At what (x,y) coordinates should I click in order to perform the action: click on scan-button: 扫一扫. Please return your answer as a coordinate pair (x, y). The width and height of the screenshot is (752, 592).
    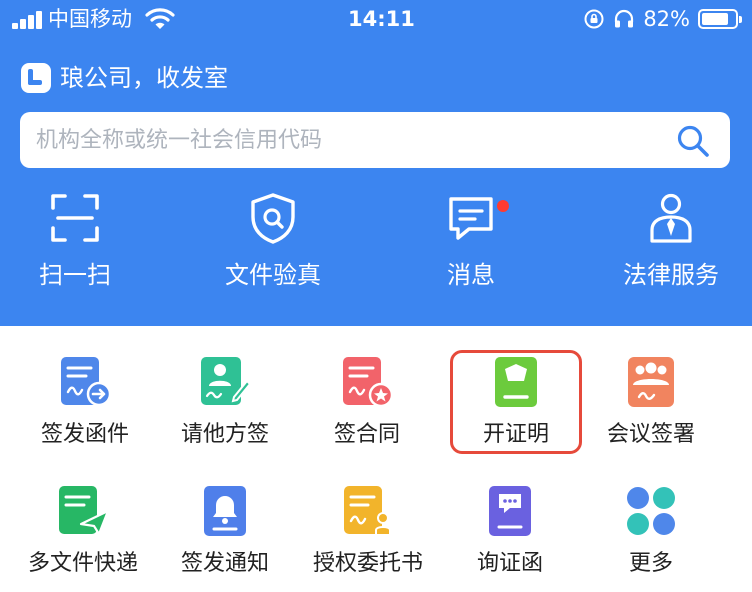
    Looking at the image, I should click on (75, 245).